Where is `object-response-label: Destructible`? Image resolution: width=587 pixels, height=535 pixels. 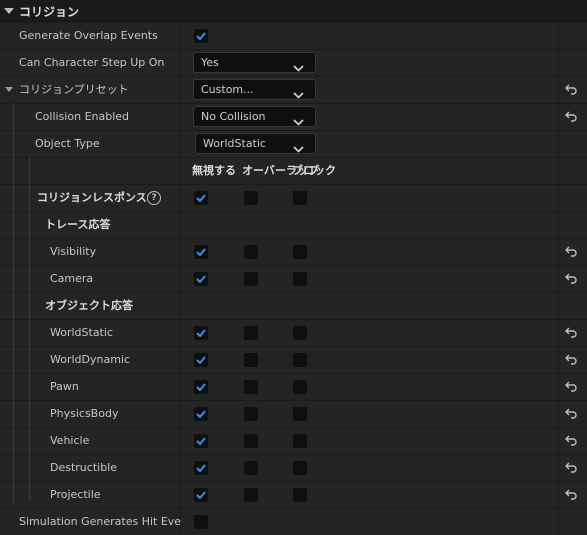 object-response-label: Destructible is located at coordinates (83, 467).